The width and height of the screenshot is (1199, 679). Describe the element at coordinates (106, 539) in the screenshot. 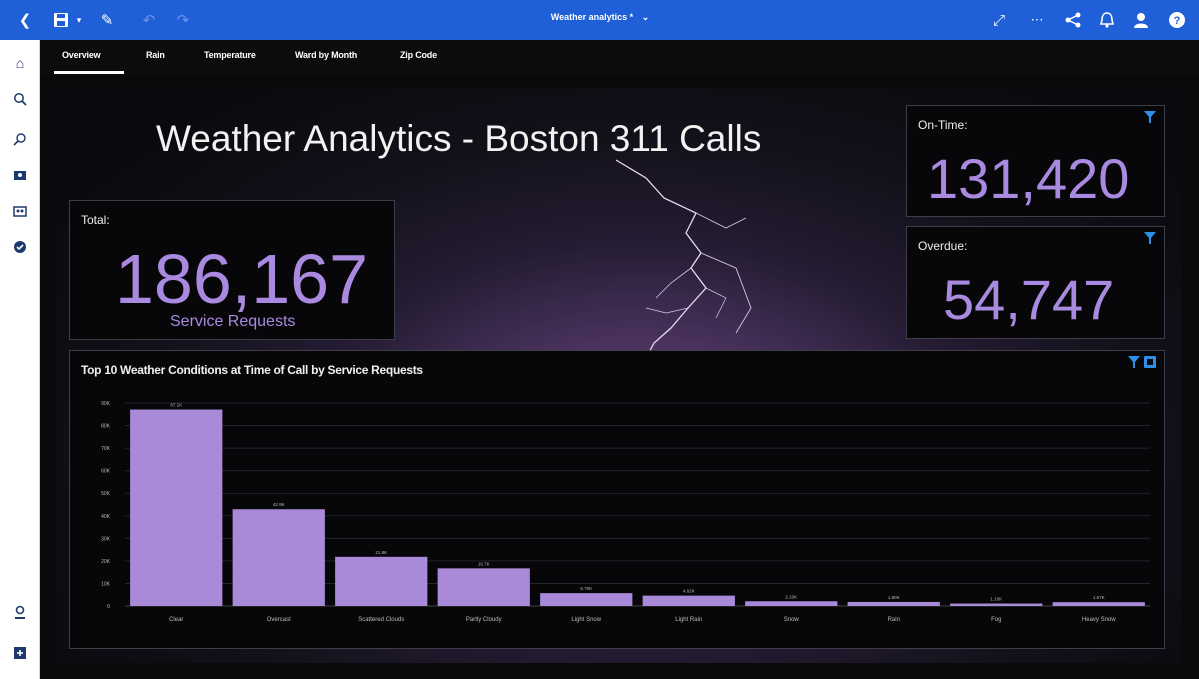

I see `y-tick-label: 30K` at that location.